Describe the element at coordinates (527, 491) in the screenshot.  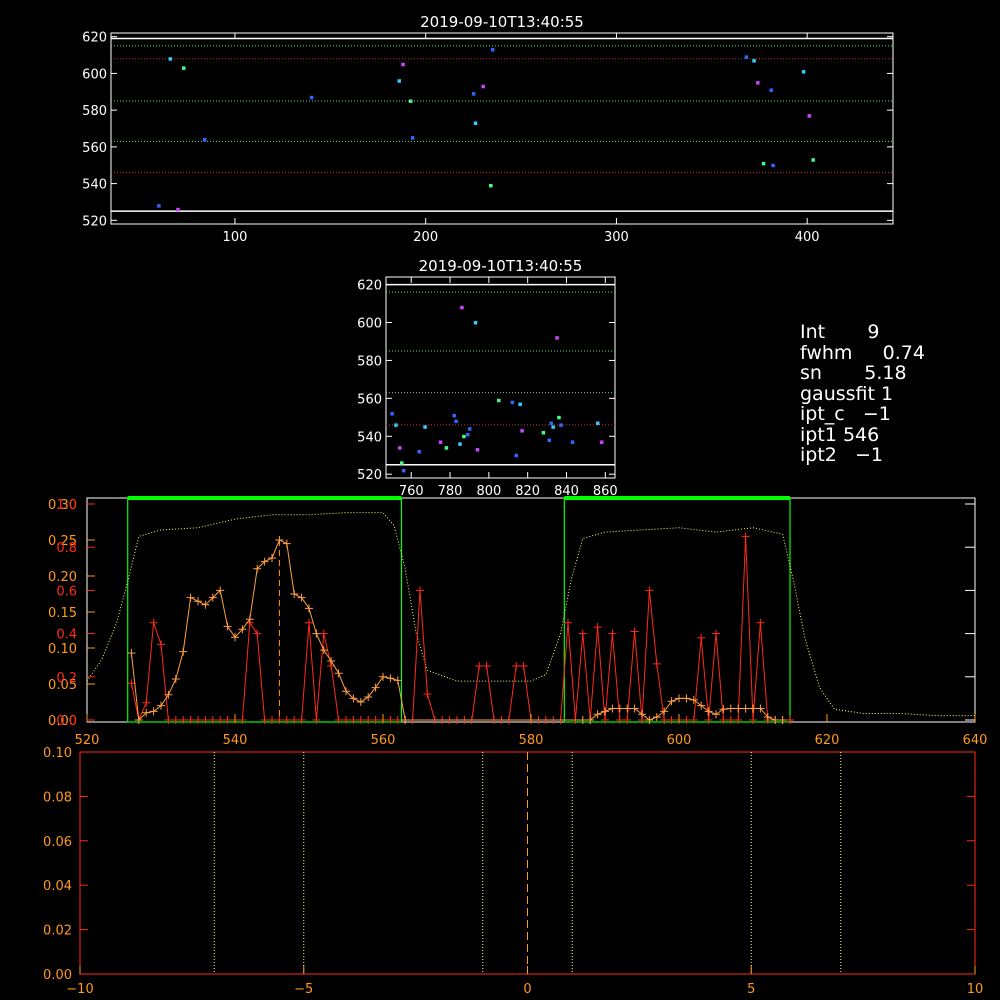
I see `x-tick-label: 820` at that location.